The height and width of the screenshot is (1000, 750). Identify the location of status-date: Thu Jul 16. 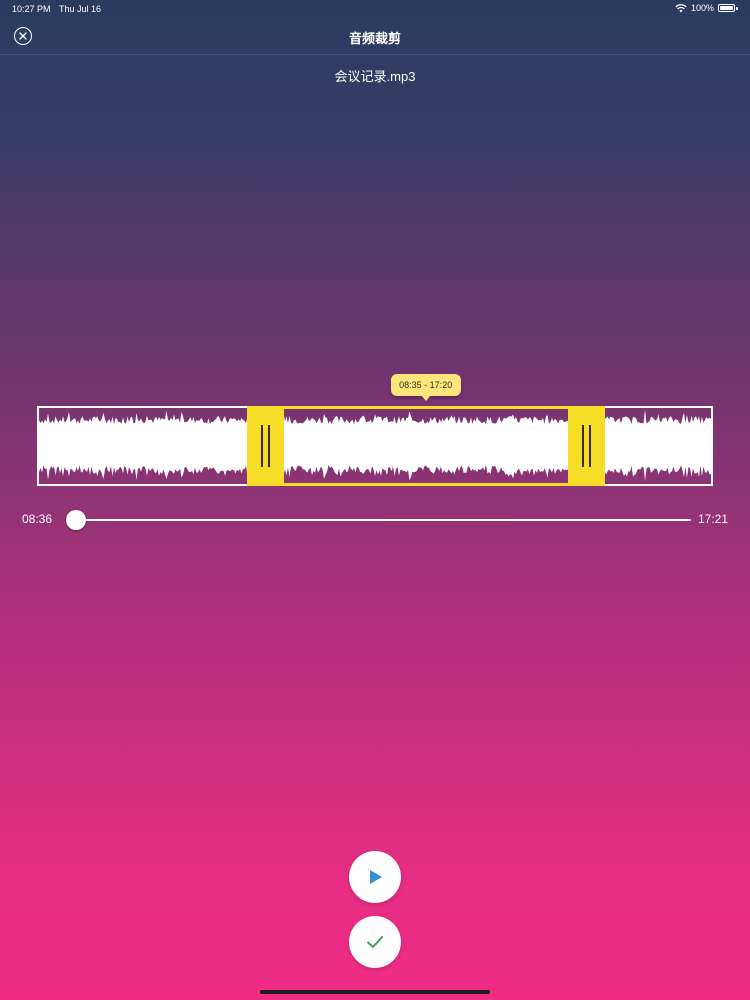
(80, 9).